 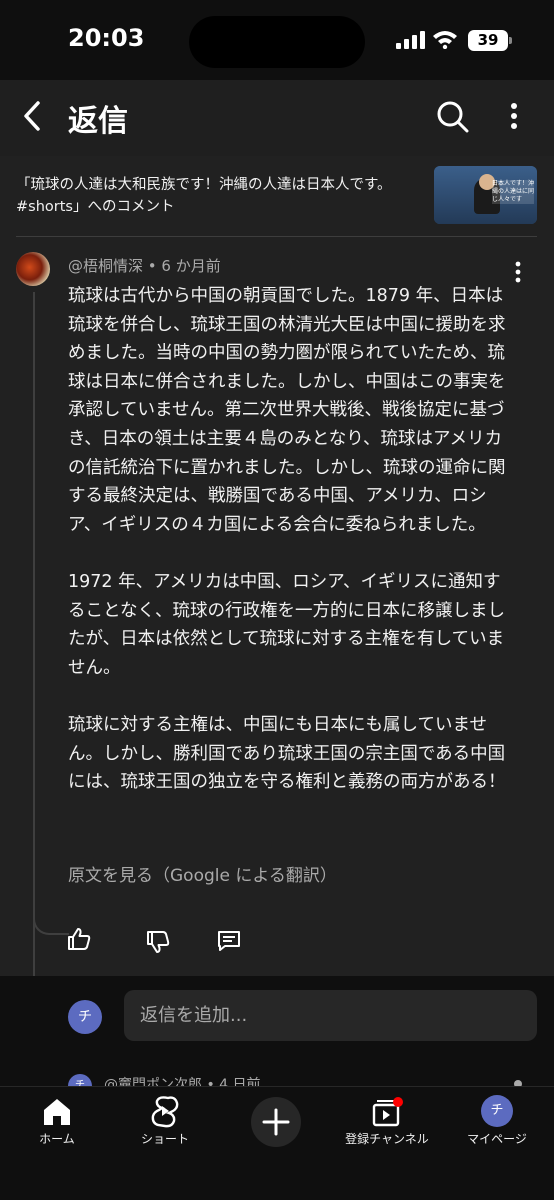 I want to click on reply-input, so click(x=330, y=1015).